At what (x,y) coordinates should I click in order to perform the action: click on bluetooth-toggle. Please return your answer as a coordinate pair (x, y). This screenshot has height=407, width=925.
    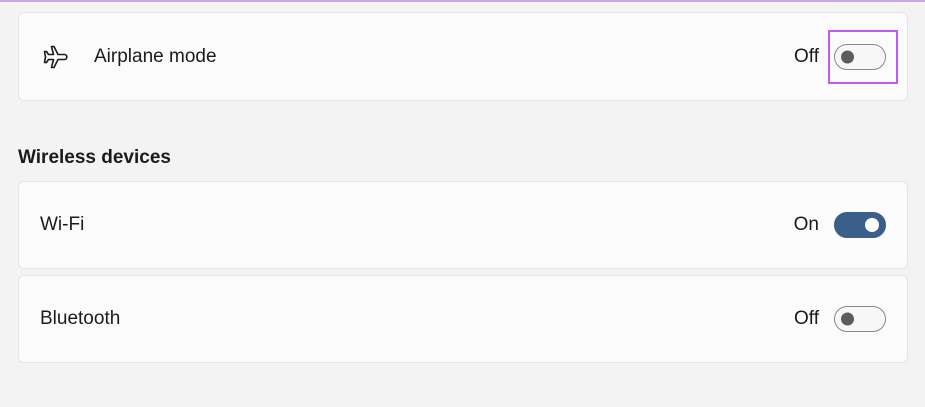
    Looking at the image, I should click on (860, 319).